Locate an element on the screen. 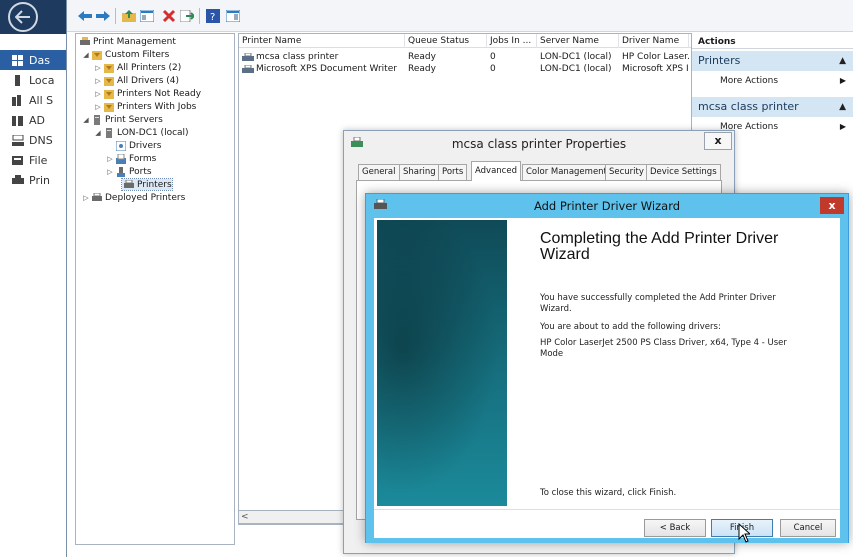 The image size is (853, 557). tree-item-ports: ▷ Ports is located at coordinates (129, 171).